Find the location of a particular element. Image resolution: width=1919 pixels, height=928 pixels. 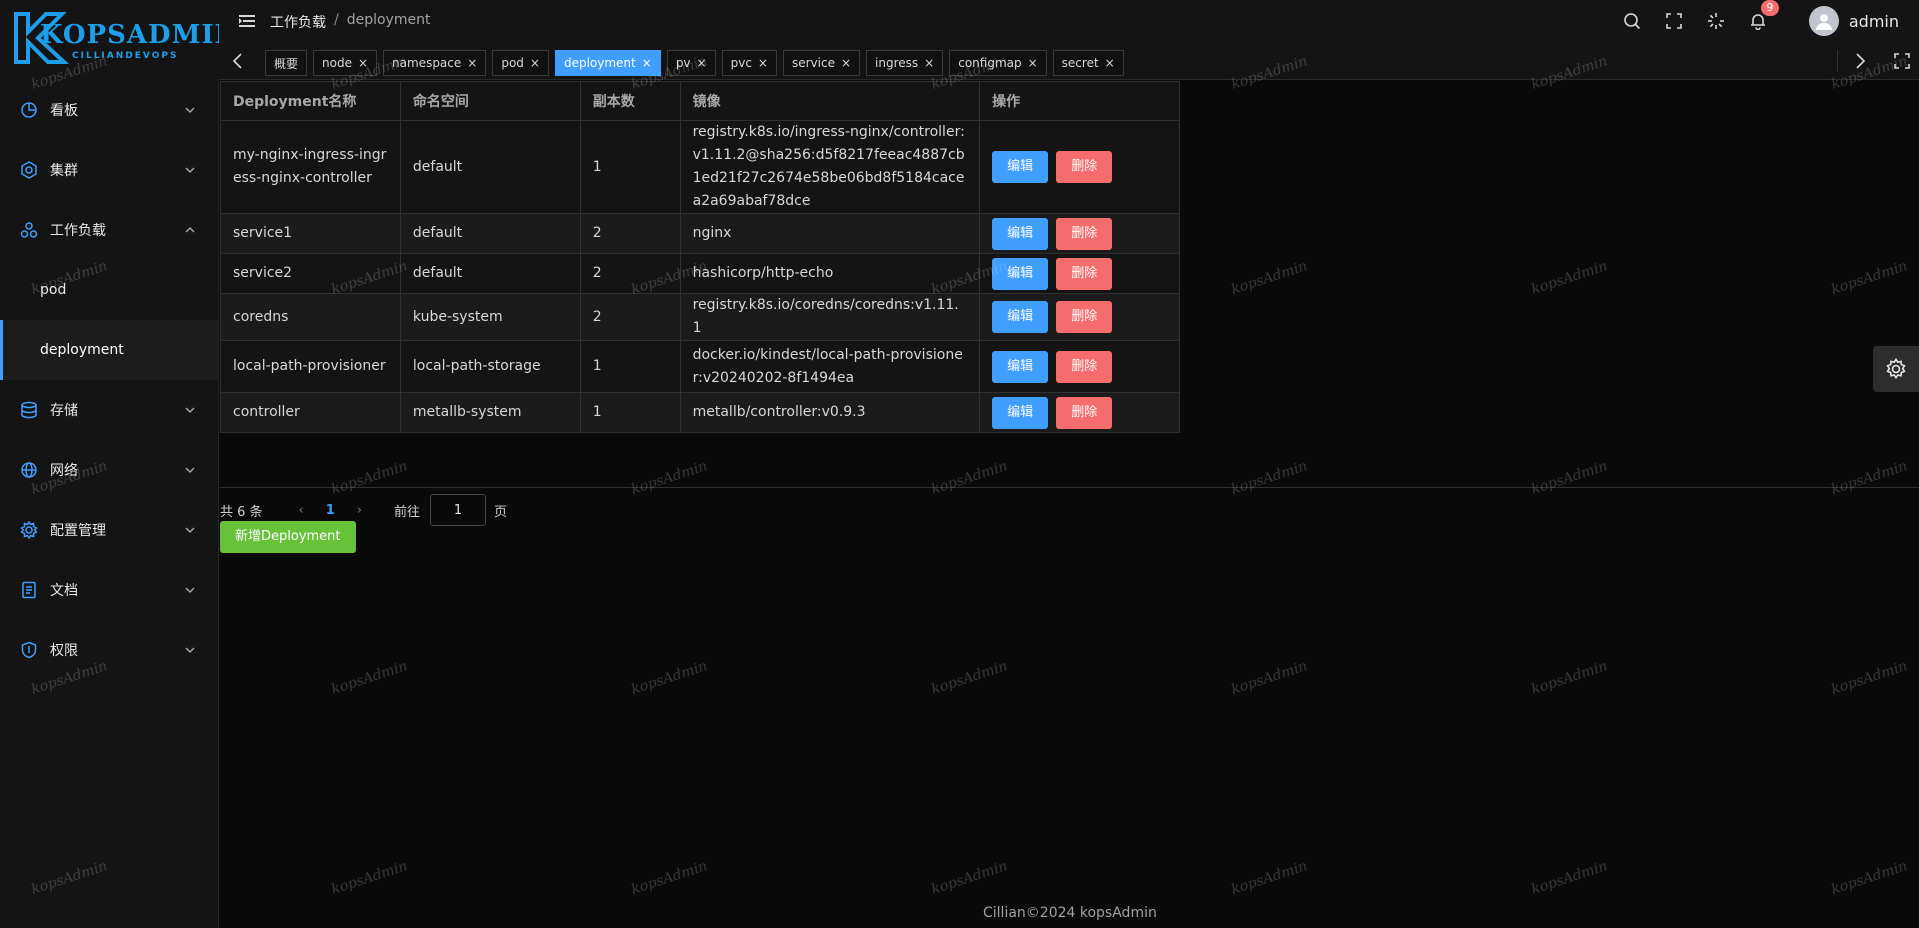

pagination-goto-input is located at coordinates (458, 510).